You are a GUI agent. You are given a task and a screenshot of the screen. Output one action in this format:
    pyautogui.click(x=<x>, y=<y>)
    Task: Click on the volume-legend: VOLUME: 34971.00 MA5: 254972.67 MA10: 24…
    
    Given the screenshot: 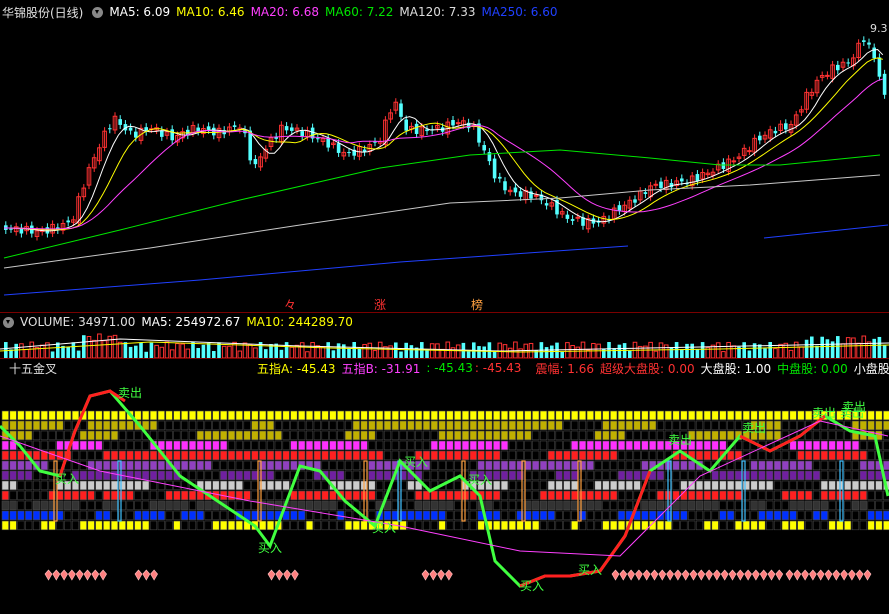 What is the action you would take?
    pyautogui.click(x=179, y=322)
    